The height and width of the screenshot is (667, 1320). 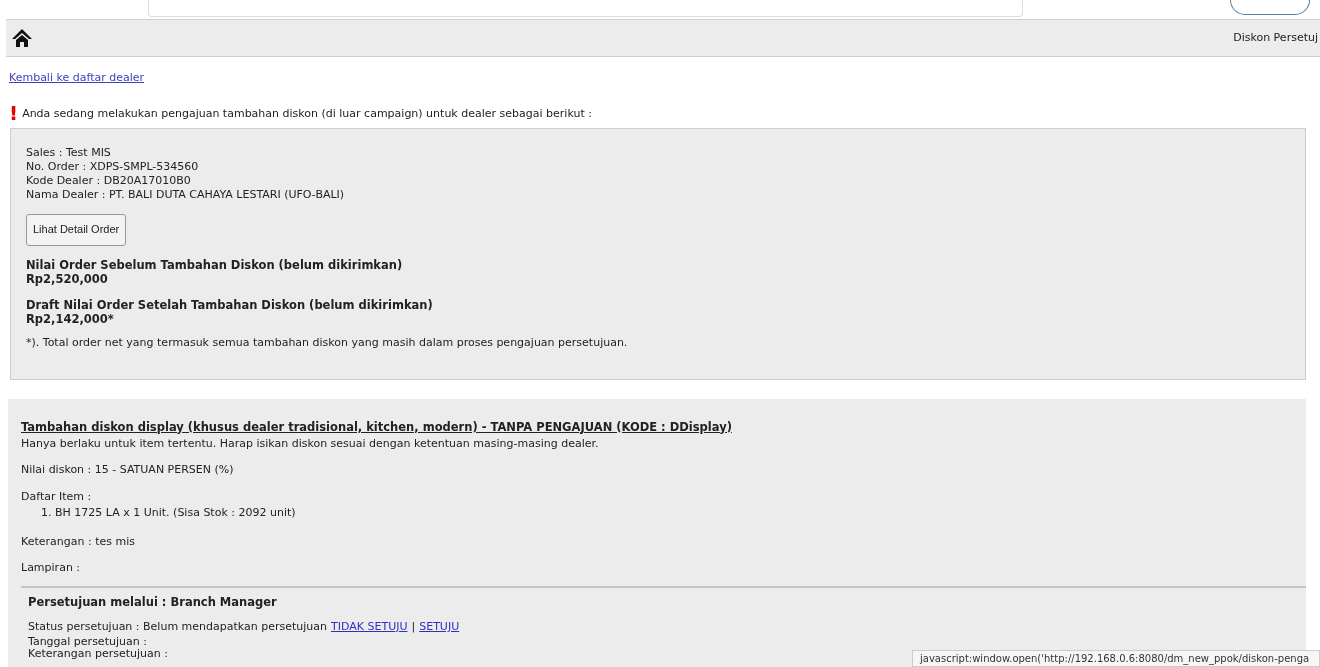 I want to click on footnote: *). Total order net yang termasuk semua tambahan diskon yang masih dalam proses pengajuan persetujuan., so click(x=327, y=342).